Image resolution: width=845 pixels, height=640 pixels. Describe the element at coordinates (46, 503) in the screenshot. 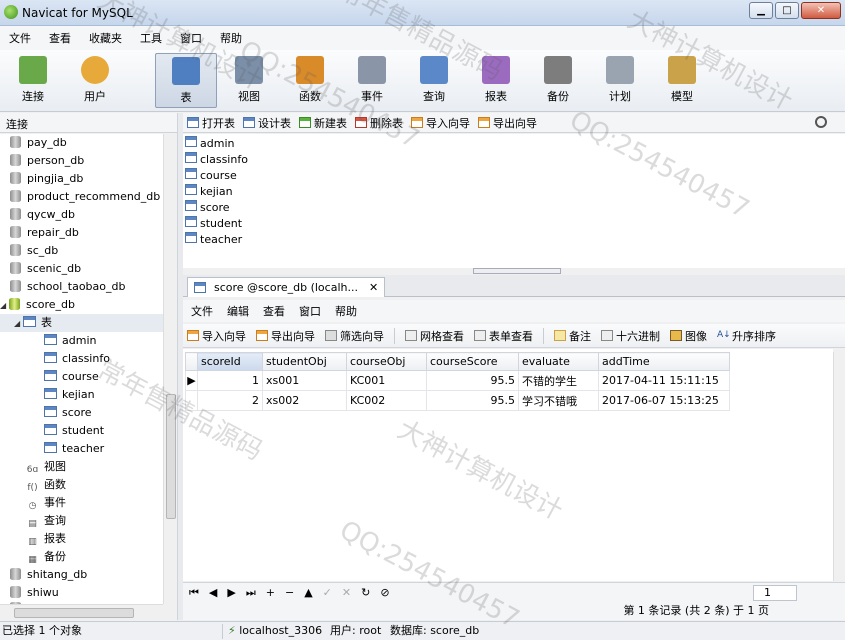

I see `tree-events-node: ◷ 事件` at that location.